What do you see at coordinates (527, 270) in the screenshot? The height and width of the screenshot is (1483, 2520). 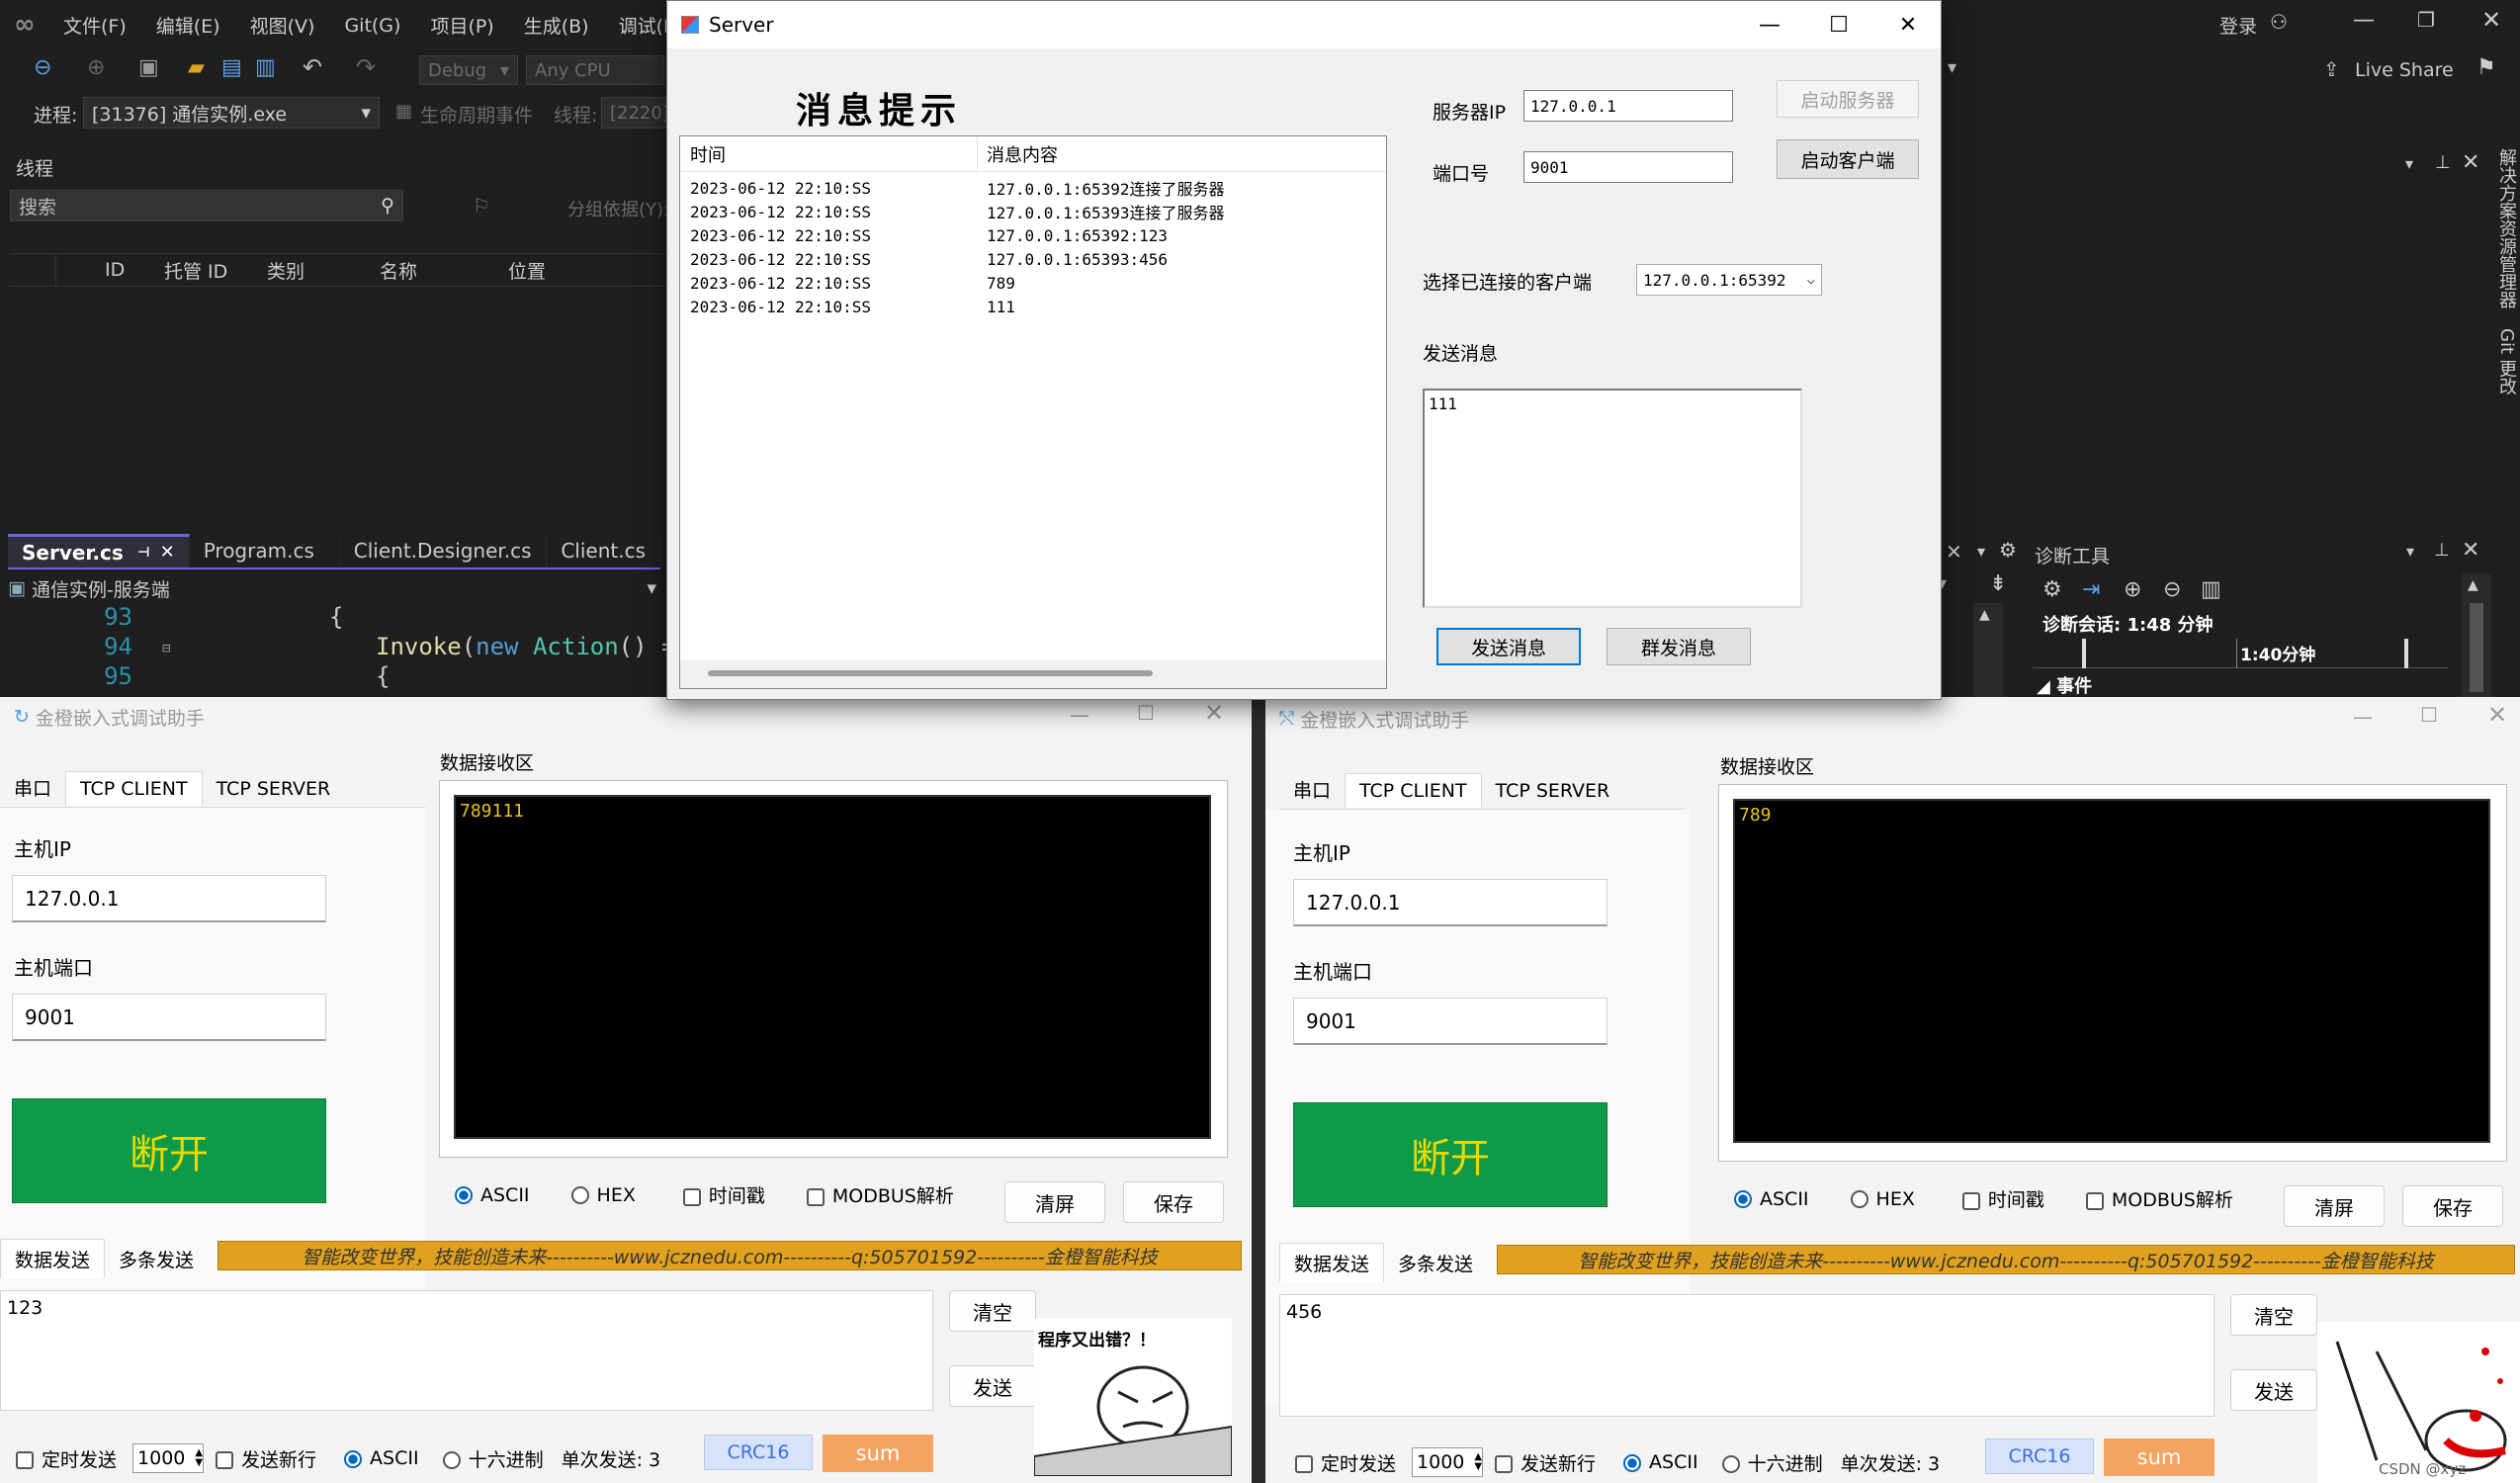 I see `col-location: 位置` at bounding box center [527, 270].